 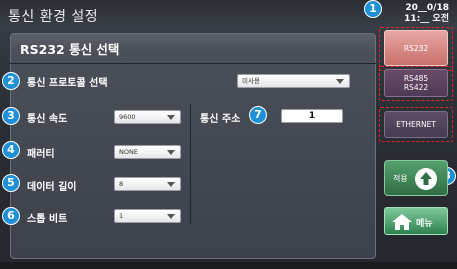 I want to click on speed-label: 통신 속도, so click(x=47, y=119).